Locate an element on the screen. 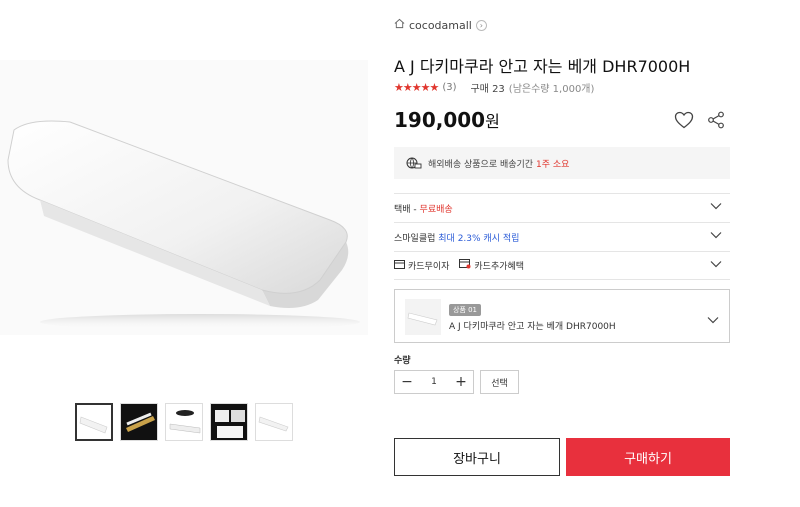 This screenshot has height=507, width=800. smile-club-row: 스마일클럽 최대 2.3% 캐시 적립 is located at coordinates (562, 236).